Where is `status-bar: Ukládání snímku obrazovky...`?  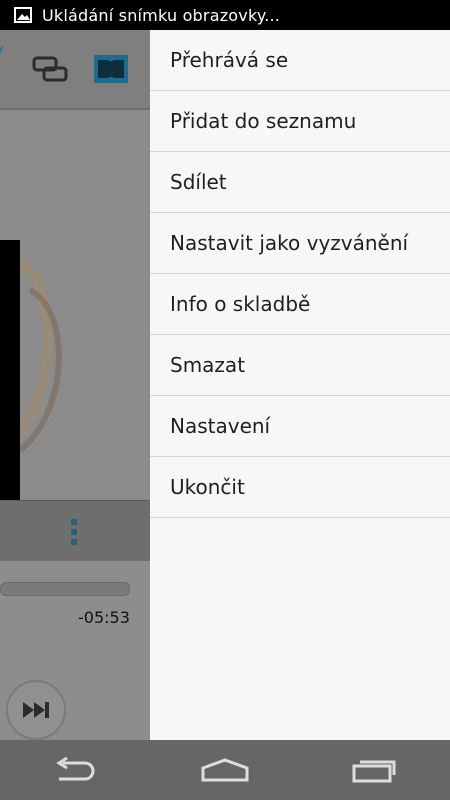
status-bar: Ukládání snímku obrazovky... is located at coordinates (225, 15).